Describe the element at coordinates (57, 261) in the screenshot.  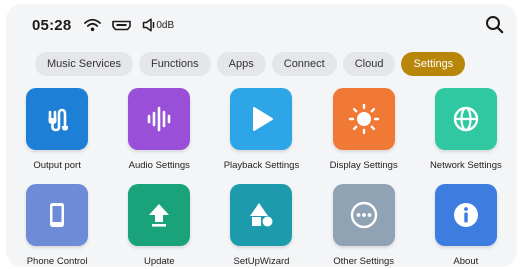
I see `phone-control-label: Phone Control` at that location.